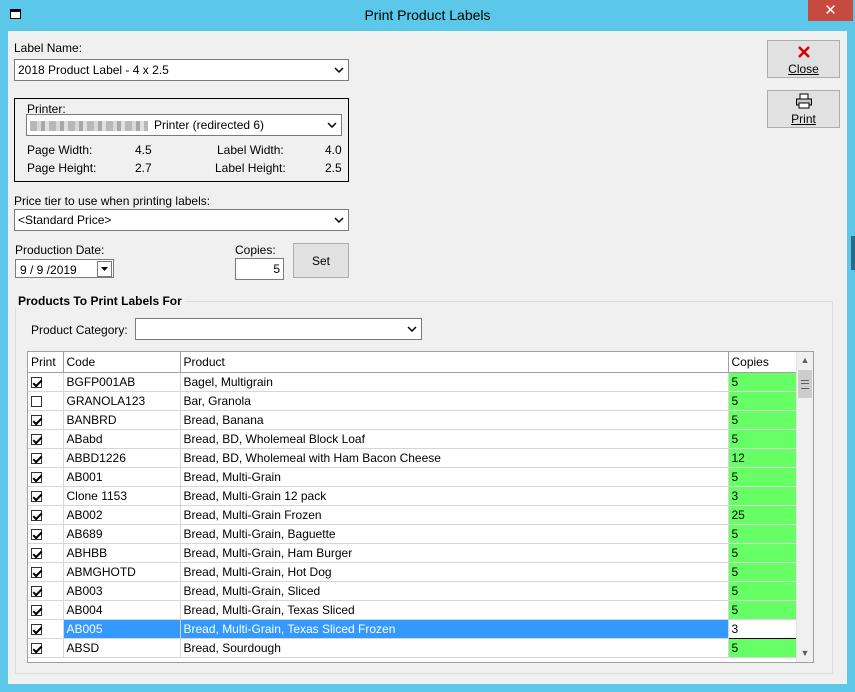 The width and height of the screenshot is (855, 692). I want to click on label-name-select: 2018 Product Label - 4 x 2.5, so click(181, 70).